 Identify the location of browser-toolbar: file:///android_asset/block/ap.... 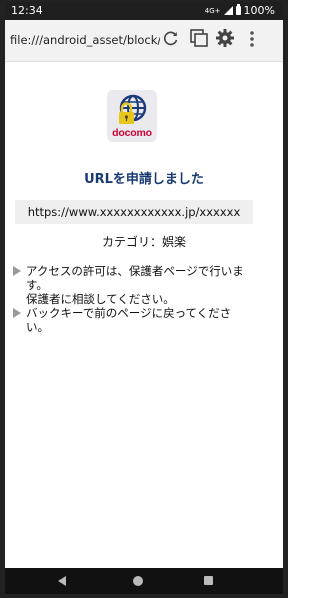
(144, 41).